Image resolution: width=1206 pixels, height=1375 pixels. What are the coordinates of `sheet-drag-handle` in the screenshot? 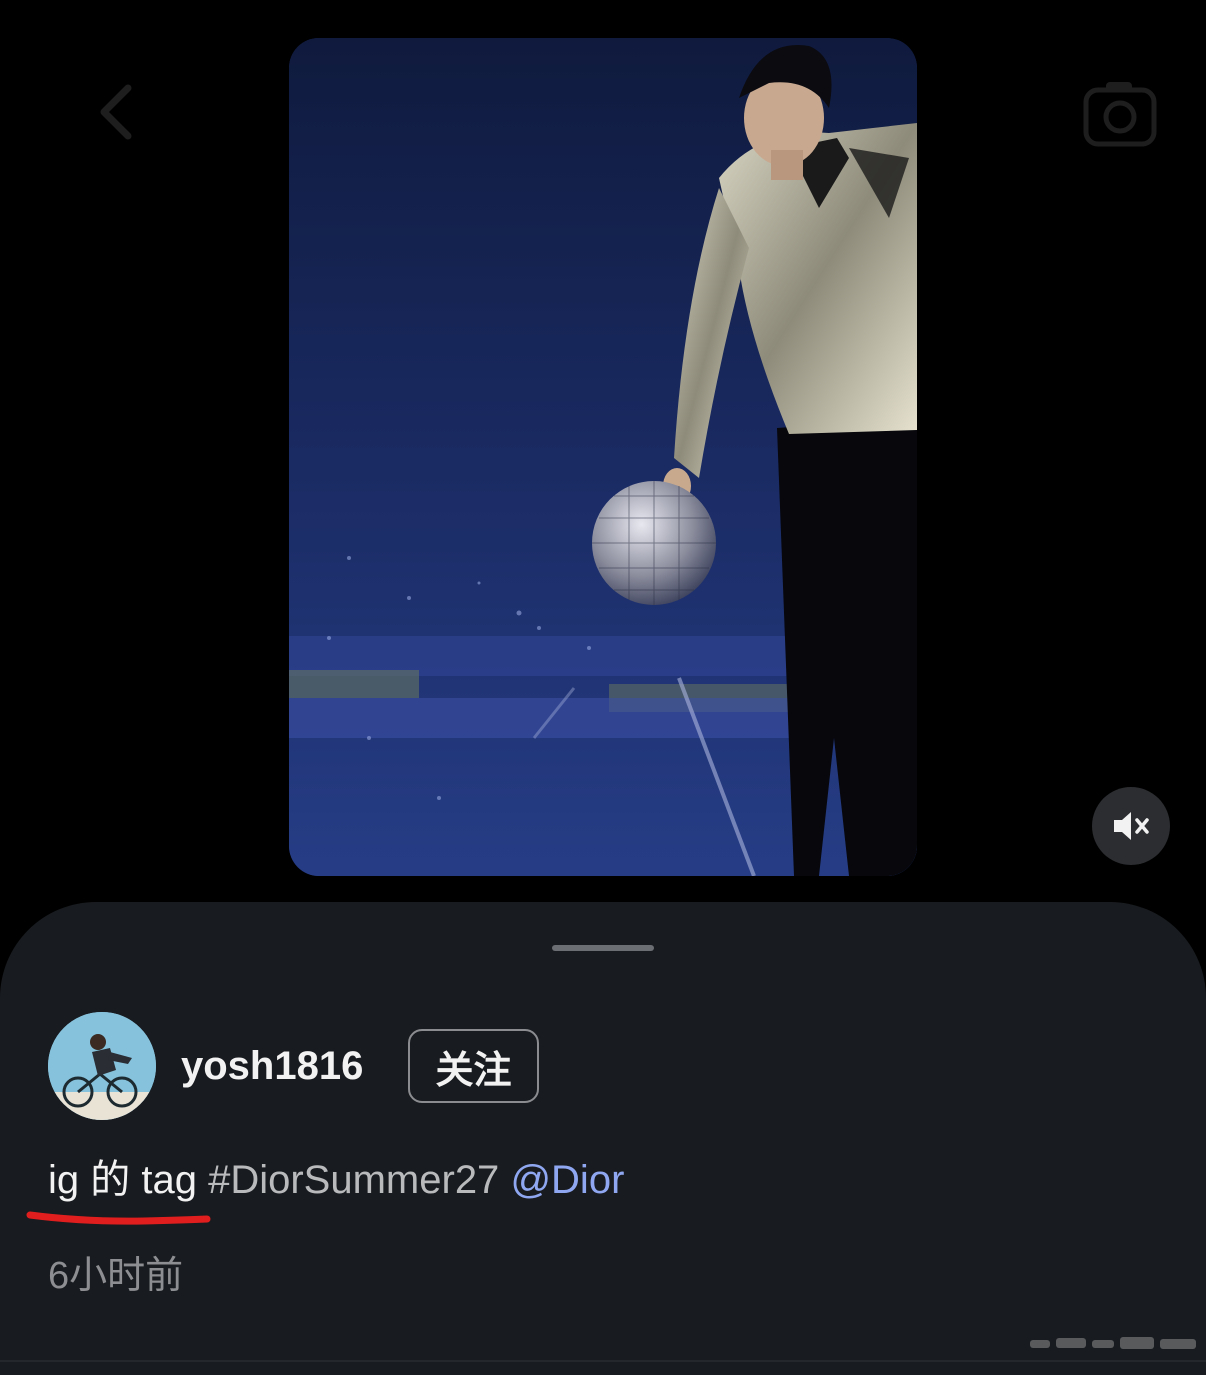 It's located at (603, 948).